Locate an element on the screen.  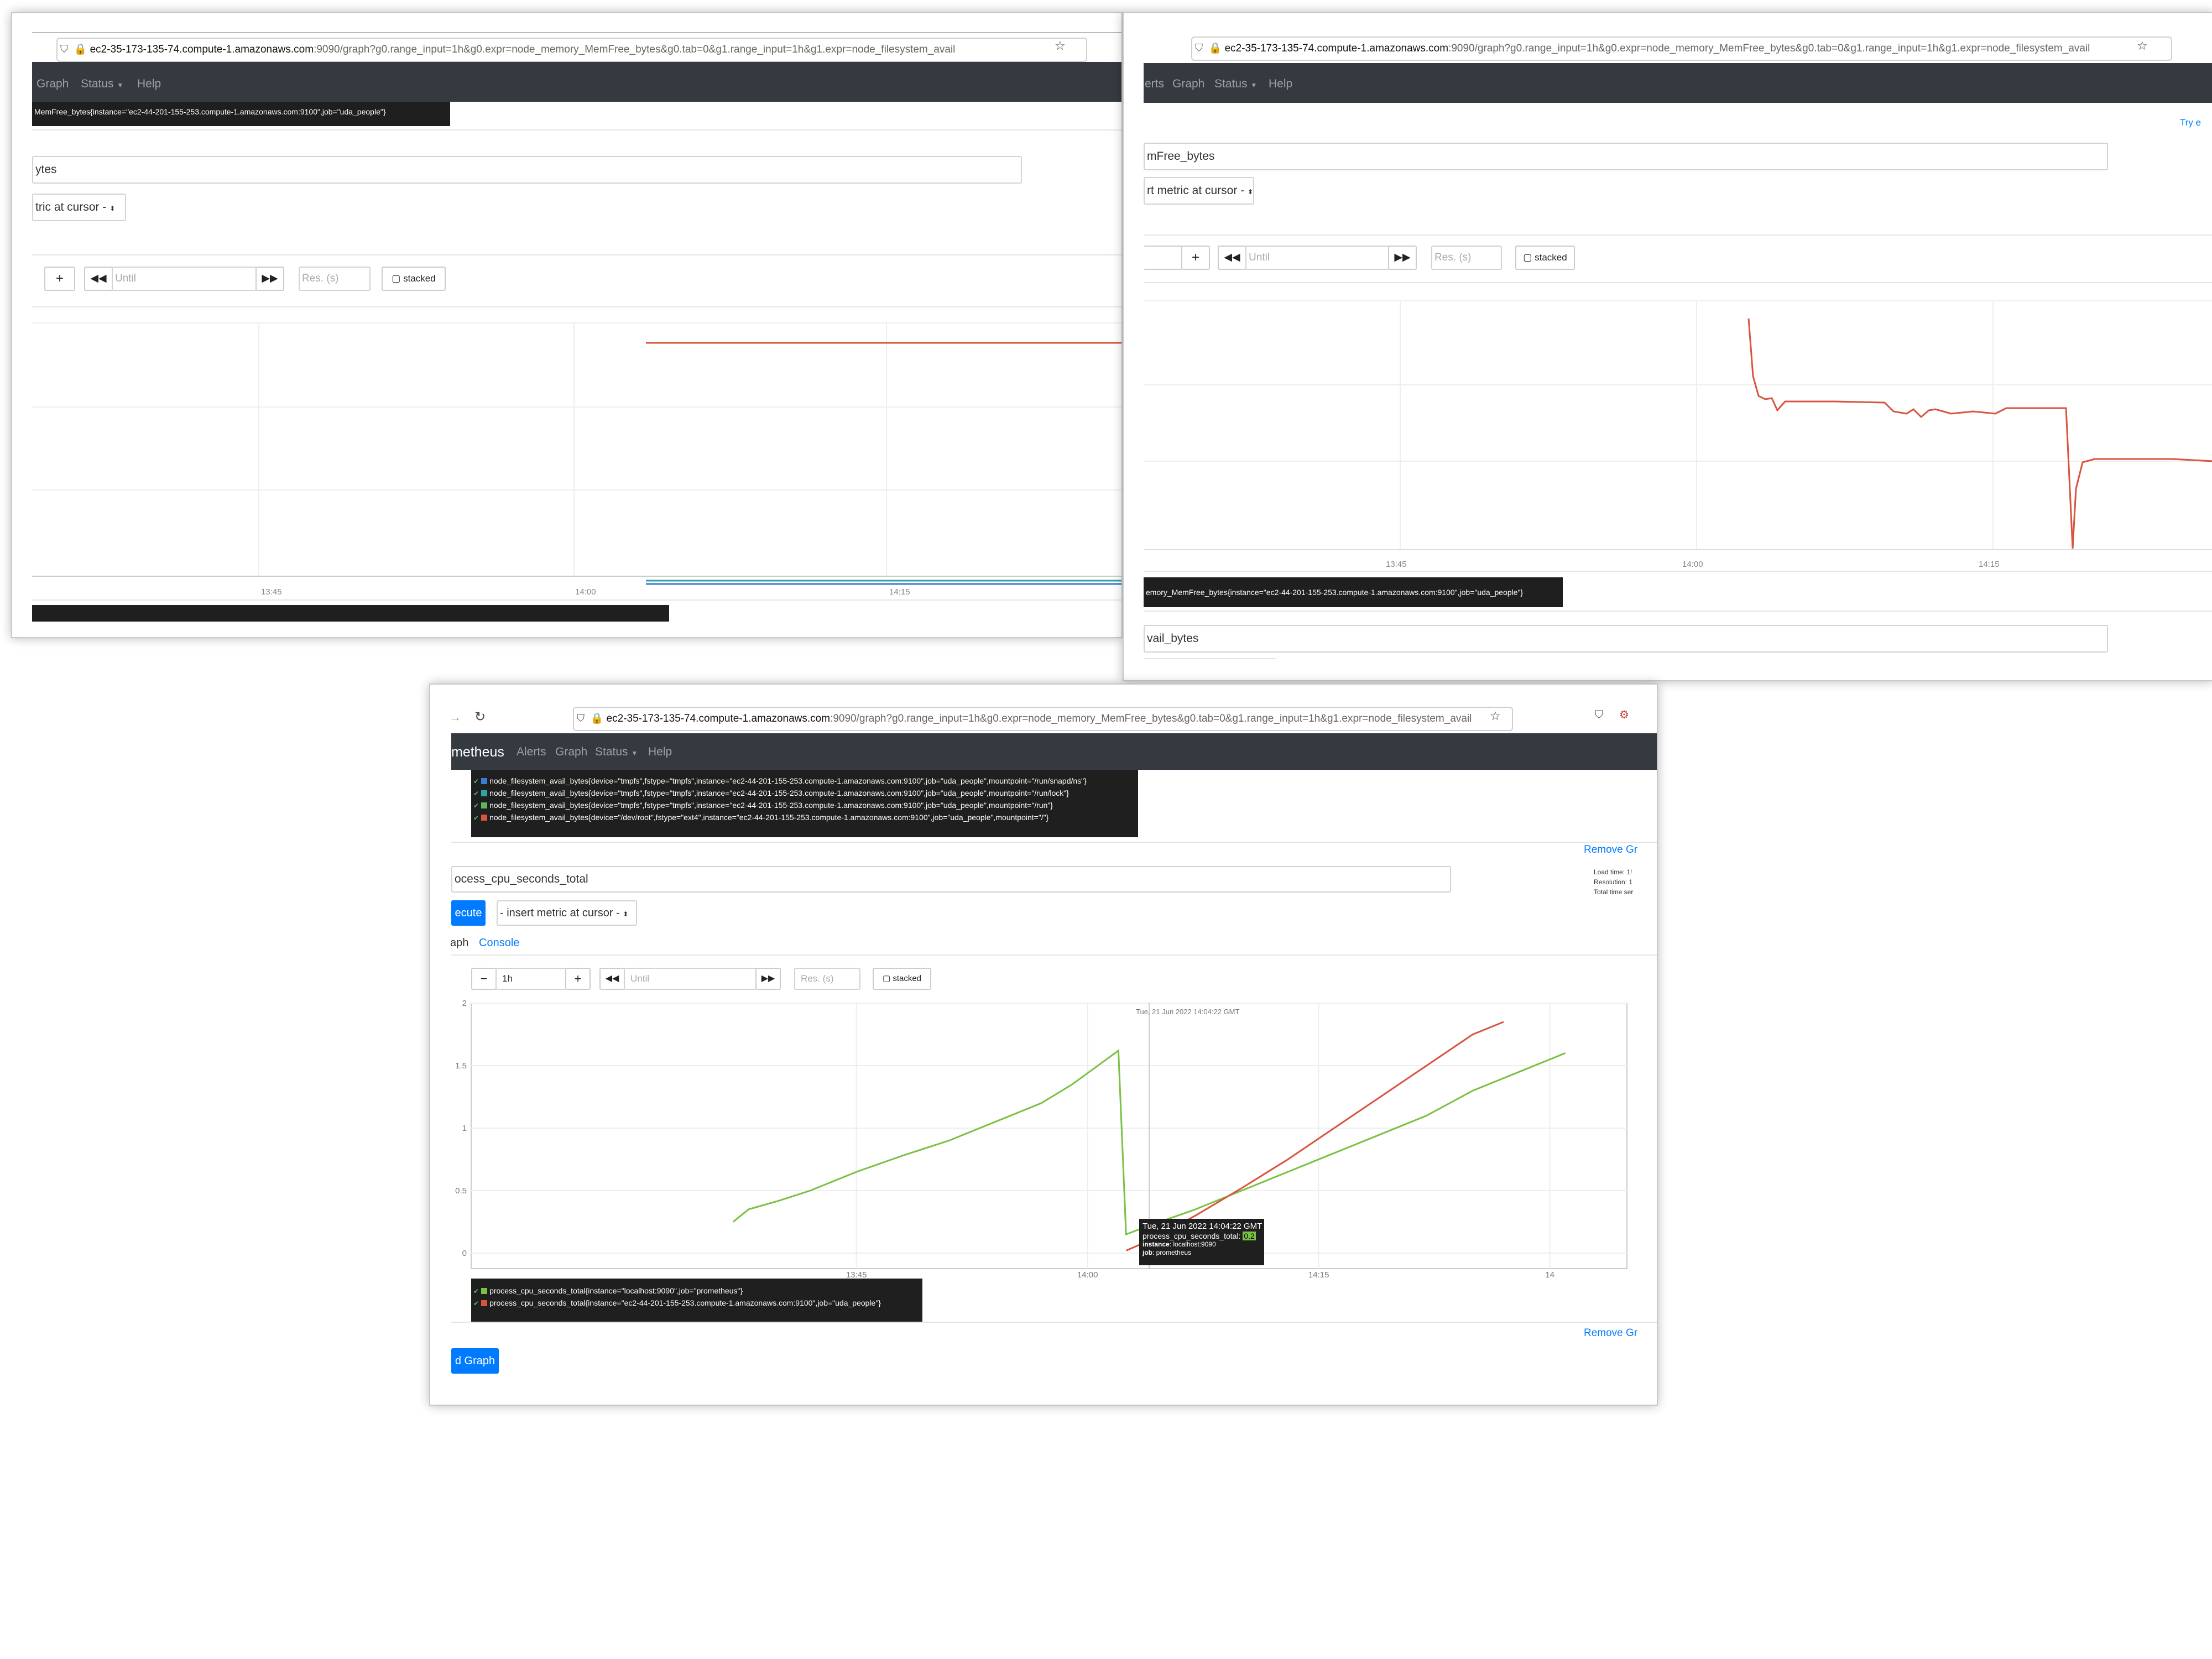
browser-toolbar is located at coordinates (576, 32).